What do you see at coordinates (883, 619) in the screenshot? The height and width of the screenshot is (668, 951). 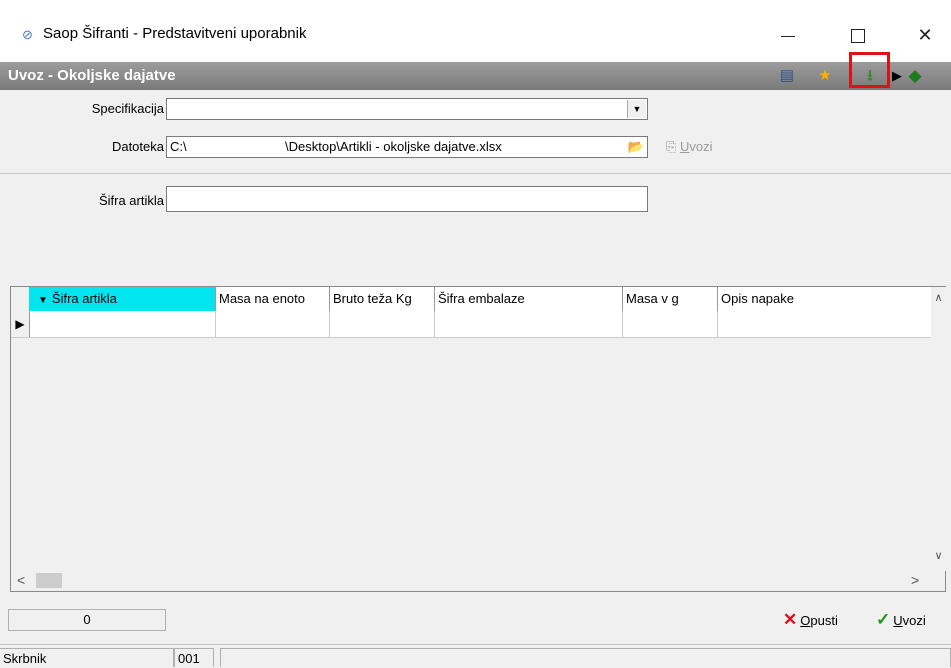 I see `check-icon: ✓` at bounding box center [883, 619].